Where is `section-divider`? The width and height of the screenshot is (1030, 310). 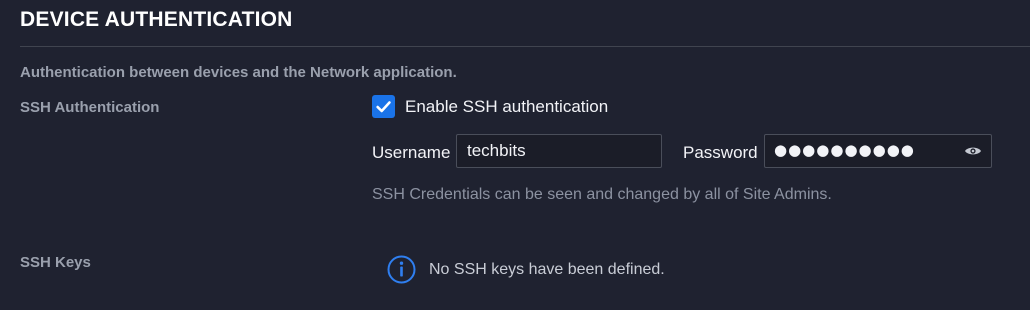
section-divider is located at coordinates (525, 46).